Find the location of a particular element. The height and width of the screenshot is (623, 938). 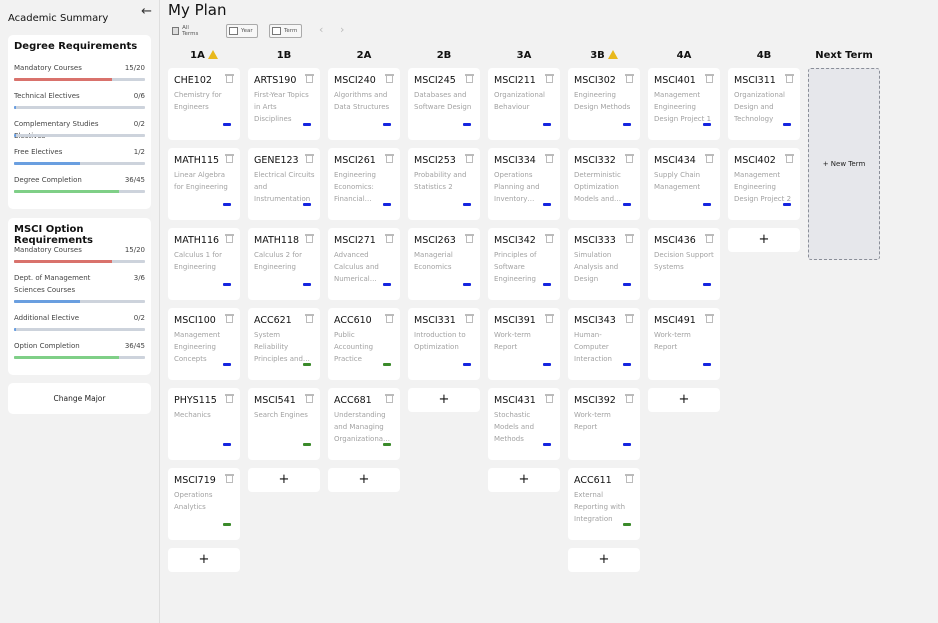

course-card: MSCI431 Stochastic Models and Methods is located at coordinates (524, 424).